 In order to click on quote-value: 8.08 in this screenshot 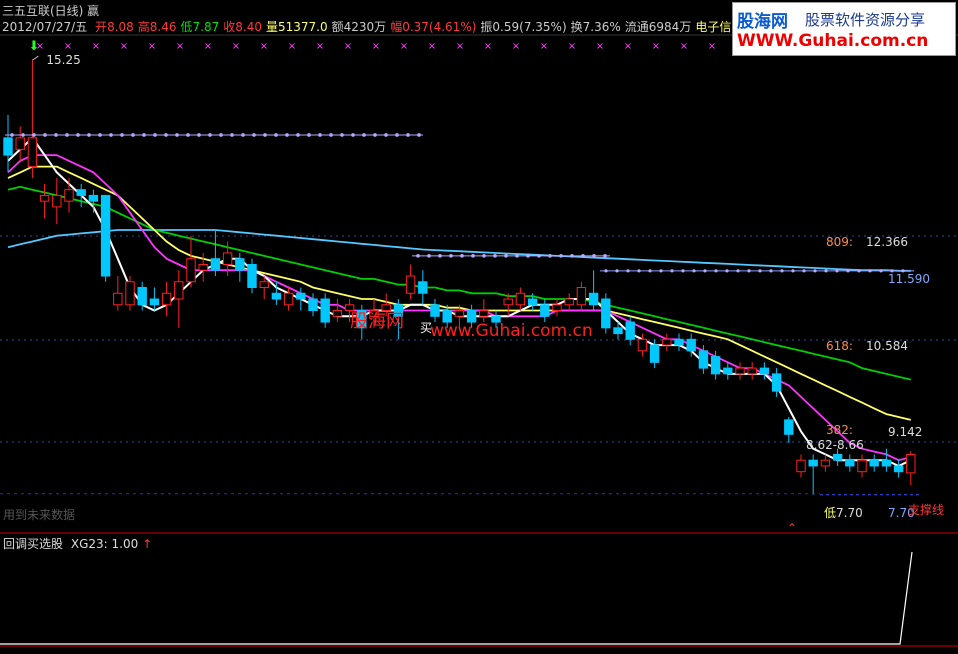, I will do `click(120, 27)`.